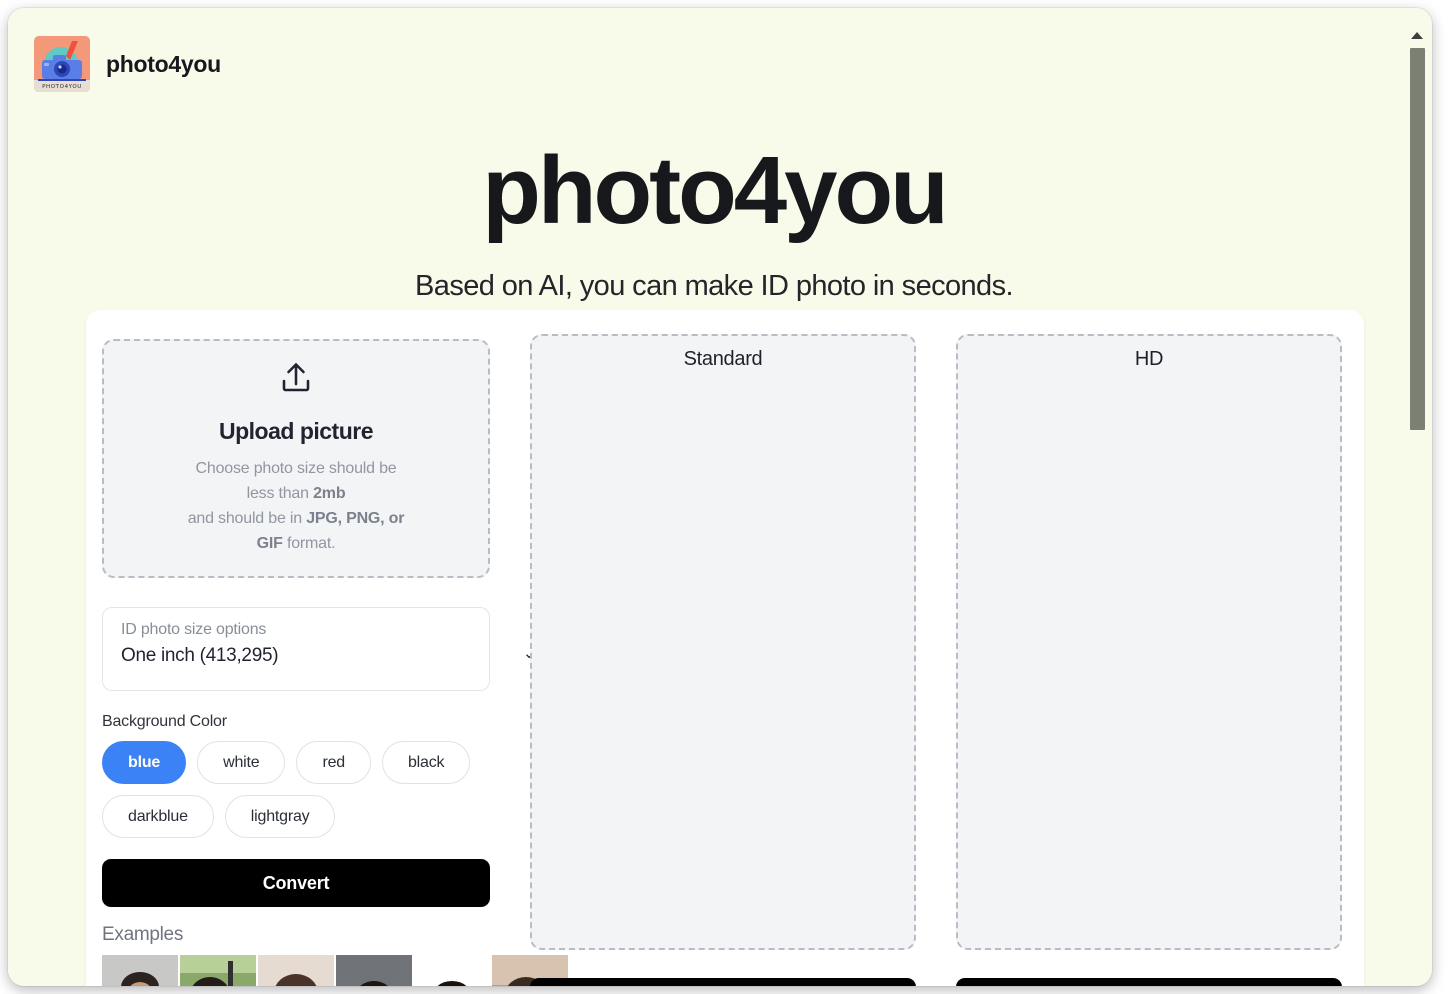 This screenshot has width=1451, height=994. Describe the element at coordinates (143, 934) in the screenshot. I see `examples-label: Examples` at that location.